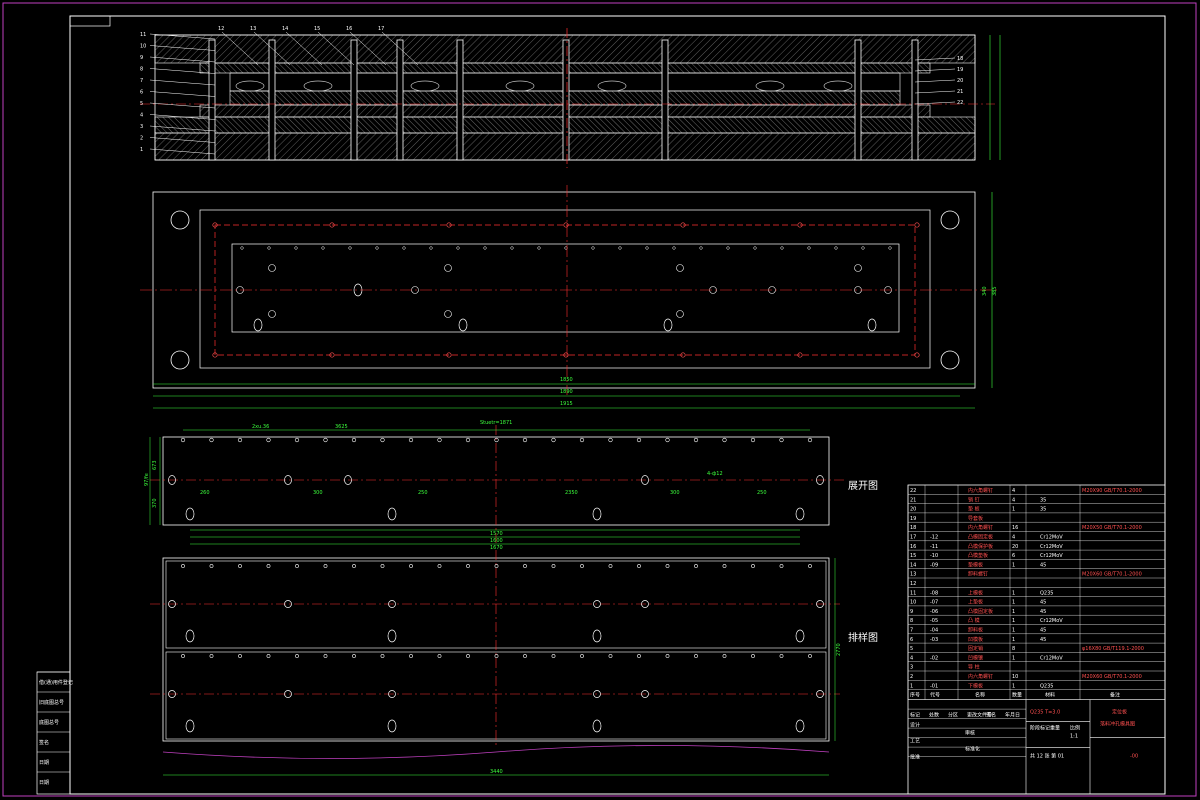 The width and height of the screenshot is (1200, 800). Describe the element at coordinates (141, 81) in the screenshot. I see `part-number-label: 7` at that location.